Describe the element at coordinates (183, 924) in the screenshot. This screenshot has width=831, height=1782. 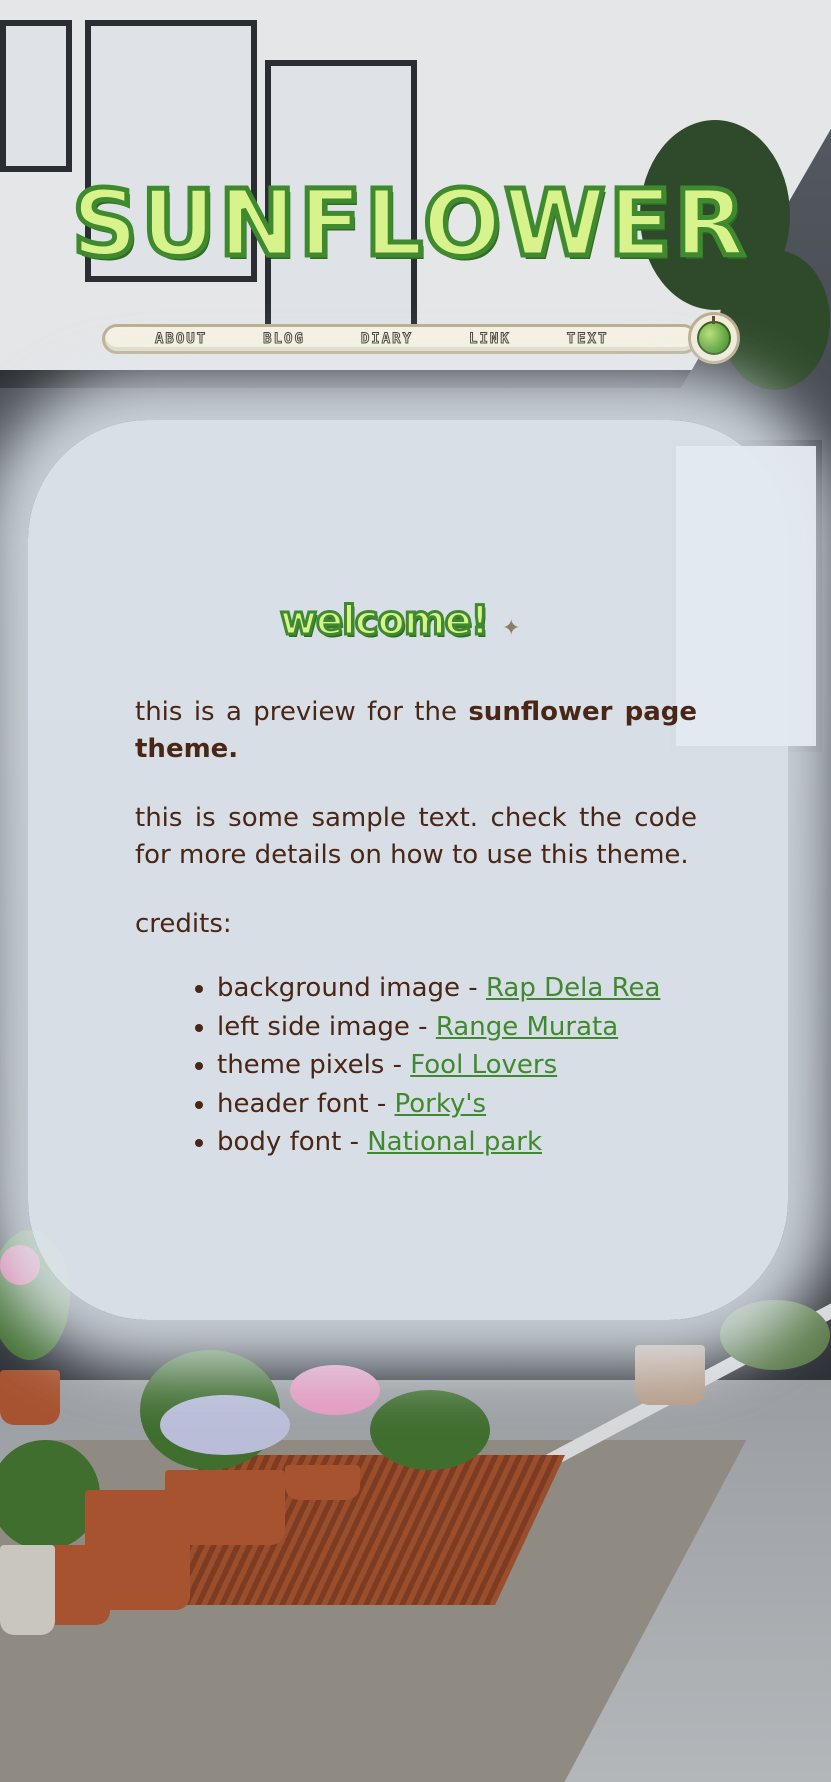
I see `credits-label: credits:` at that location.